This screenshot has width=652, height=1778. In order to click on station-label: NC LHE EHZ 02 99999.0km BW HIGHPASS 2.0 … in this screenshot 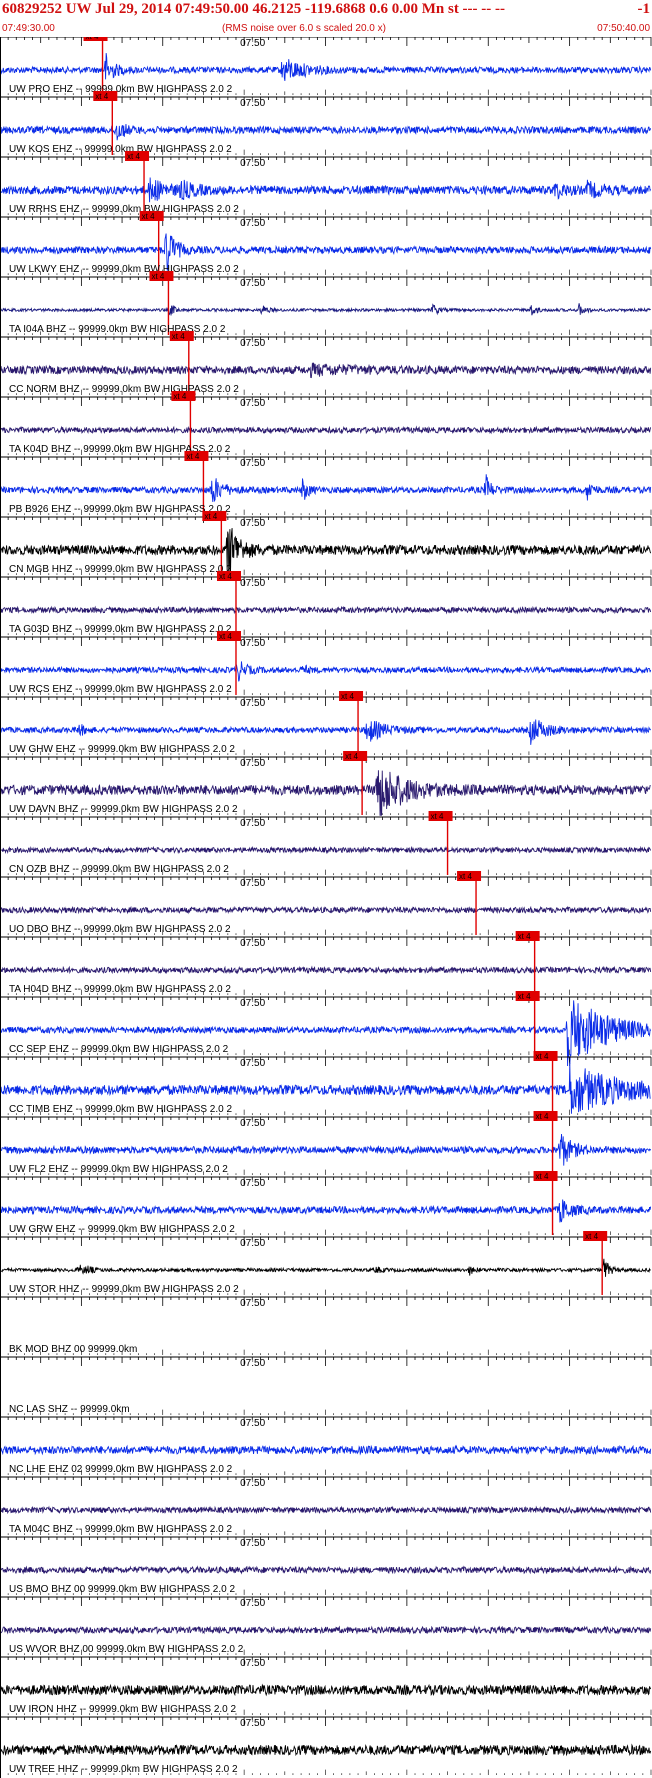, I will do `click(121, 1469)`.